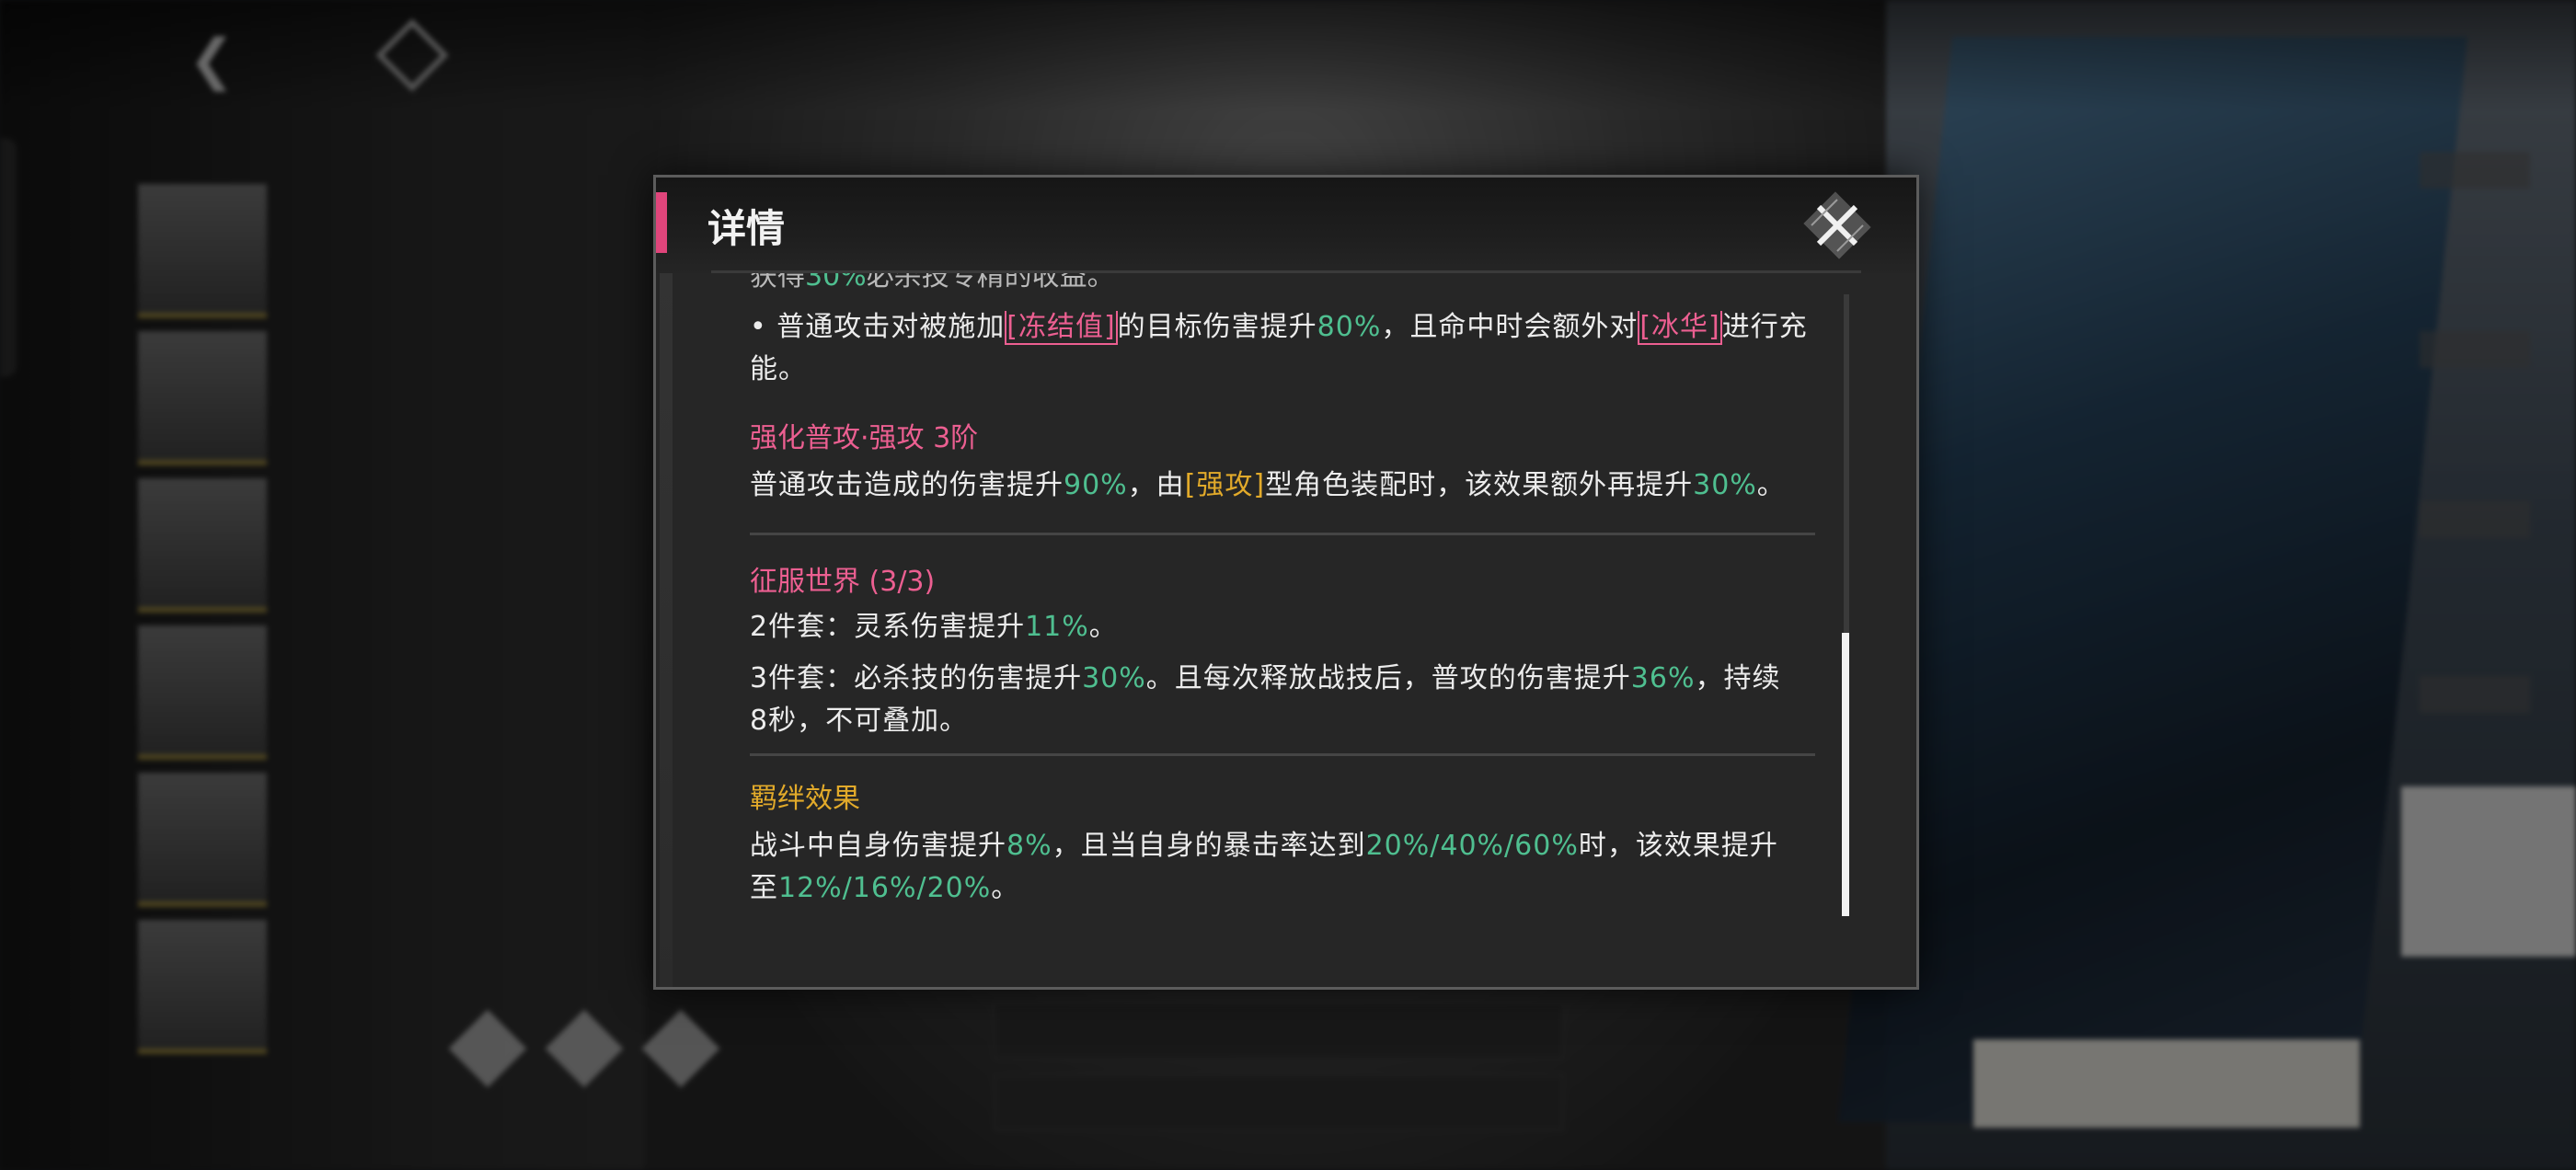  What do you see at coordinates (805, 799) in the screenshot?
I see `bond-title: 羁绊效果` at bounding box center [805, 799].